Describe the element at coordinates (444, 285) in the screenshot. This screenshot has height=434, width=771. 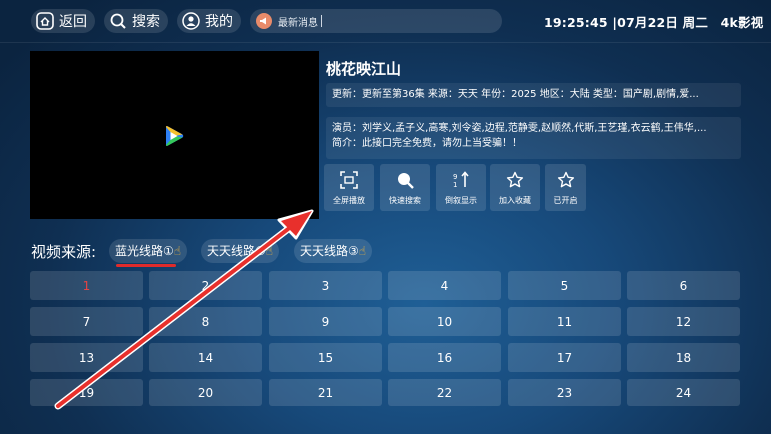
I see `episode-button: 4` at that location.